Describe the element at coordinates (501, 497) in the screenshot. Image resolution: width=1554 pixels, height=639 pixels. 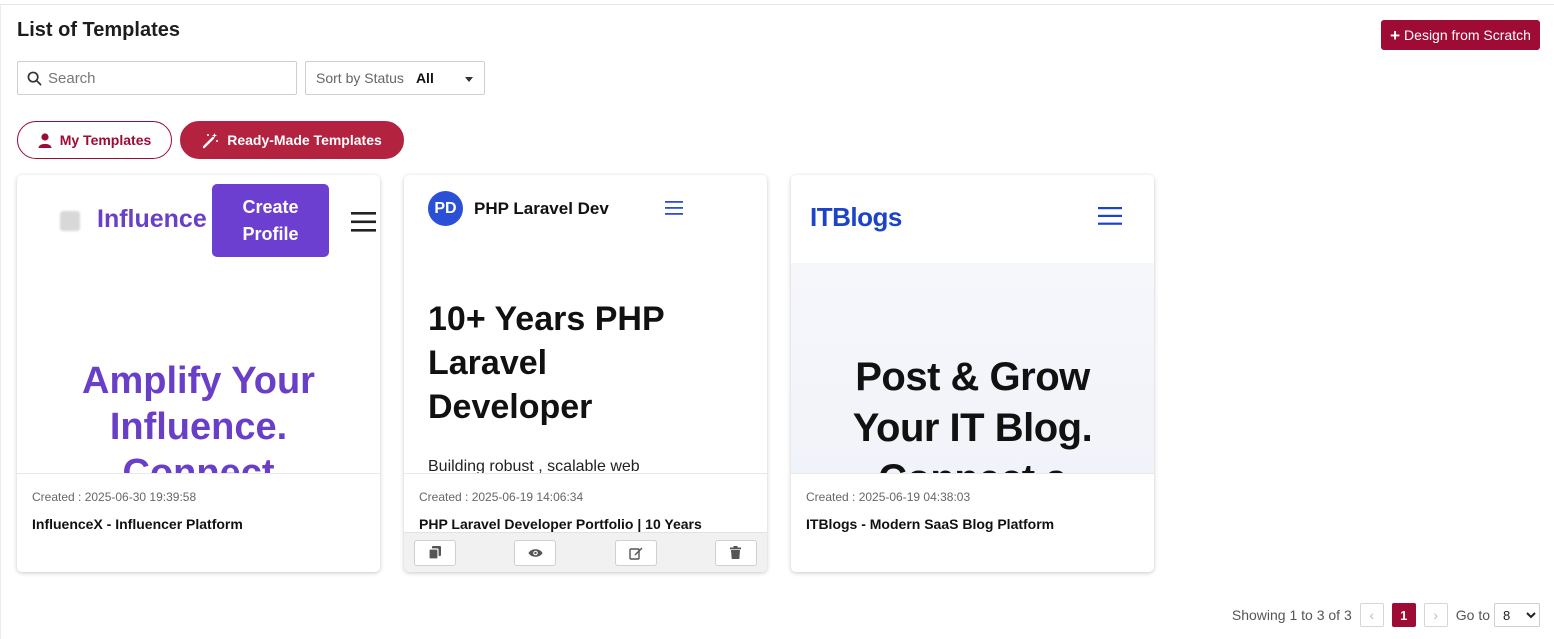
I see `created-date: Created : 2025-06-19 14:06:34` at that location.